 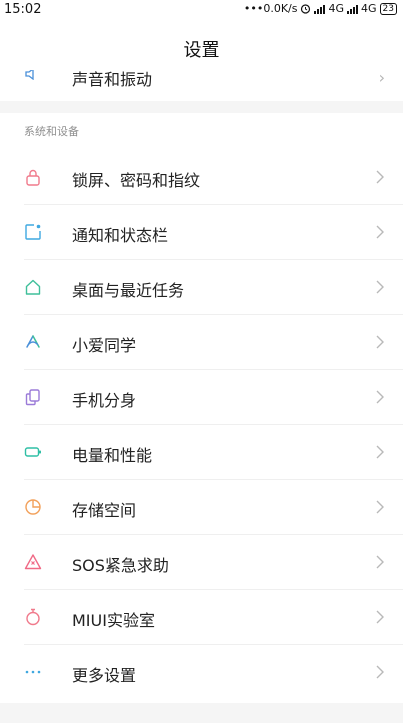 What do you see at coordinates (113, 620) in the screenshot?
I see `settings-row-label: MIUI实验室` at bounding box center [113, 620].